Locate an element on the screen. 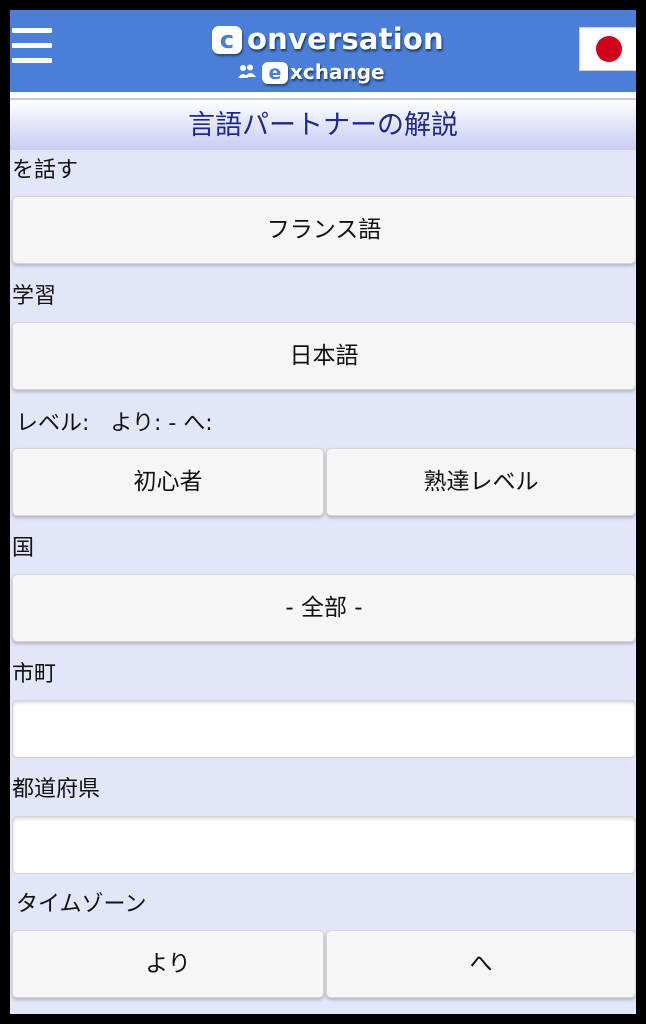 The image size is (646, 1024). learning-label: 学習 is located at coordinates (34, 296).